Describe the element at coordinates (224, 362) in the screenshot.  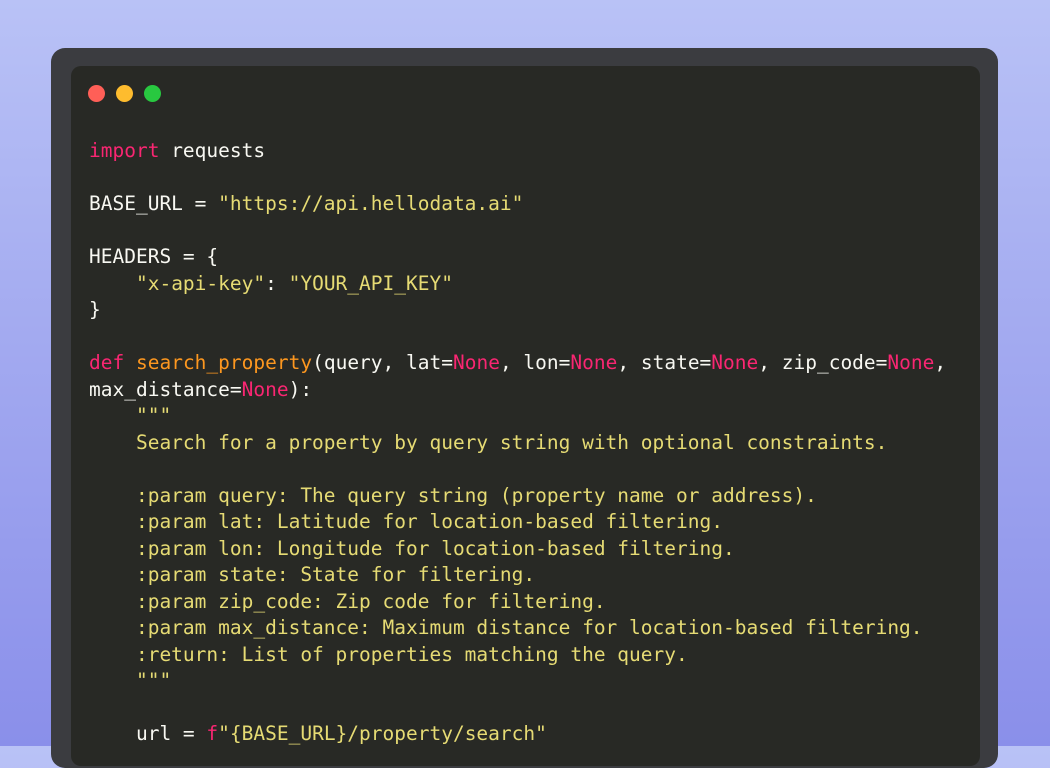
I see `code-token: search_property` at that location.